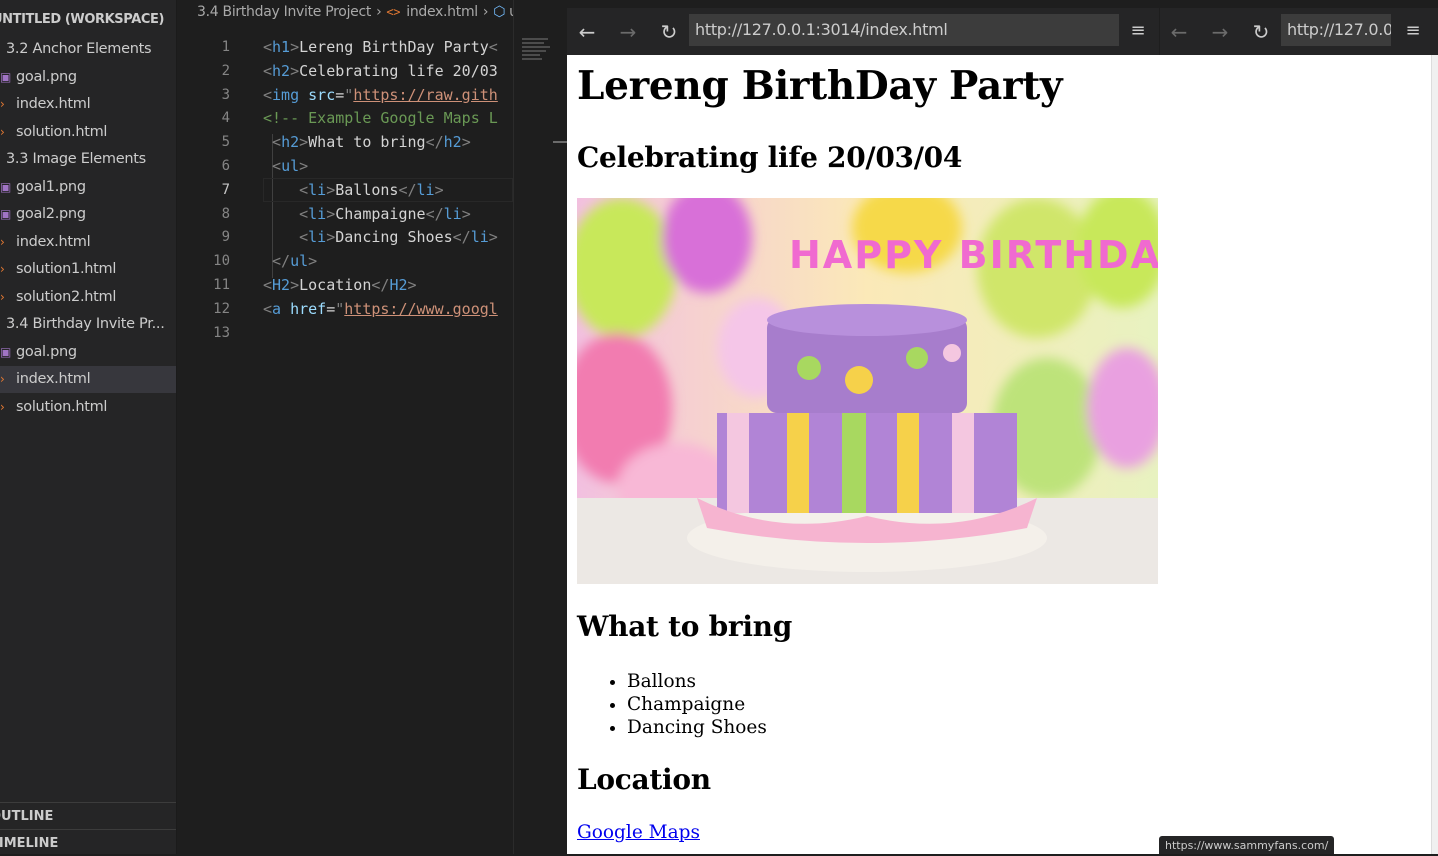 This screenshot has height=856, width=1438. Describe the element at coordinates (88, 297) in the screenshot. I see `tree-file: › solution2.html` at that location.